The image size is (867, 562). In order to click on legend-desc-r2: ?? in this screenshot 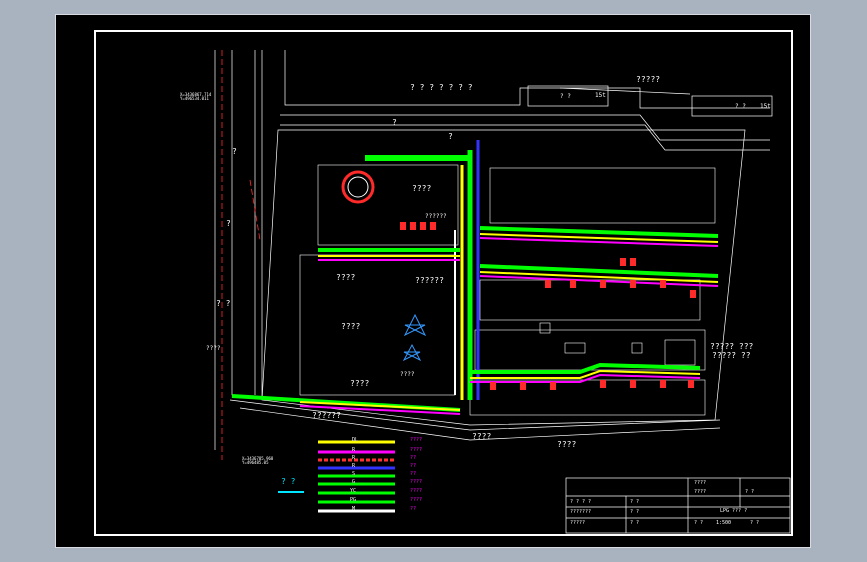, I will do `click(413, 458)`.